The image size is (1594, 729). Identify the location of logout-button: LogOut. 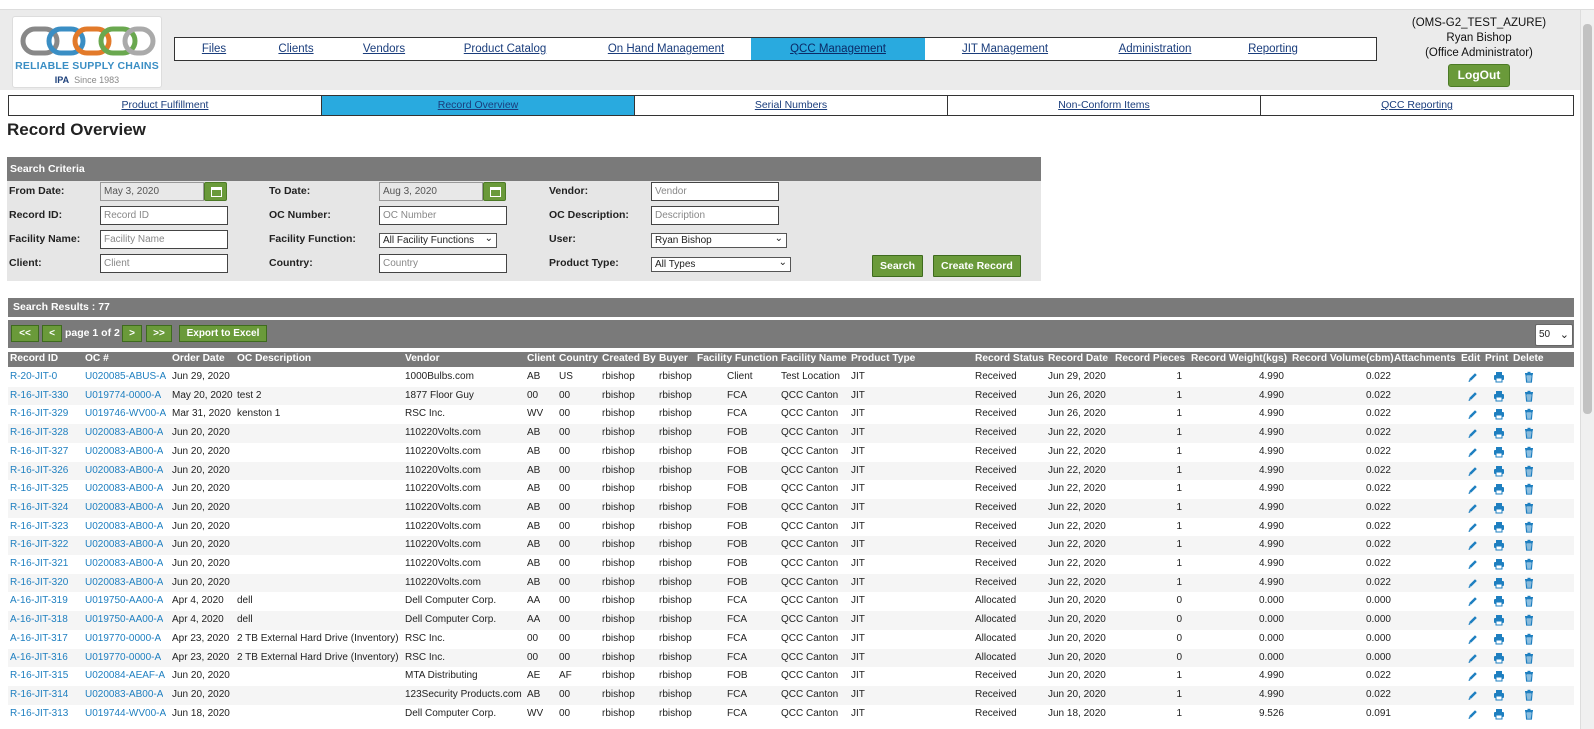
(1479, 75).